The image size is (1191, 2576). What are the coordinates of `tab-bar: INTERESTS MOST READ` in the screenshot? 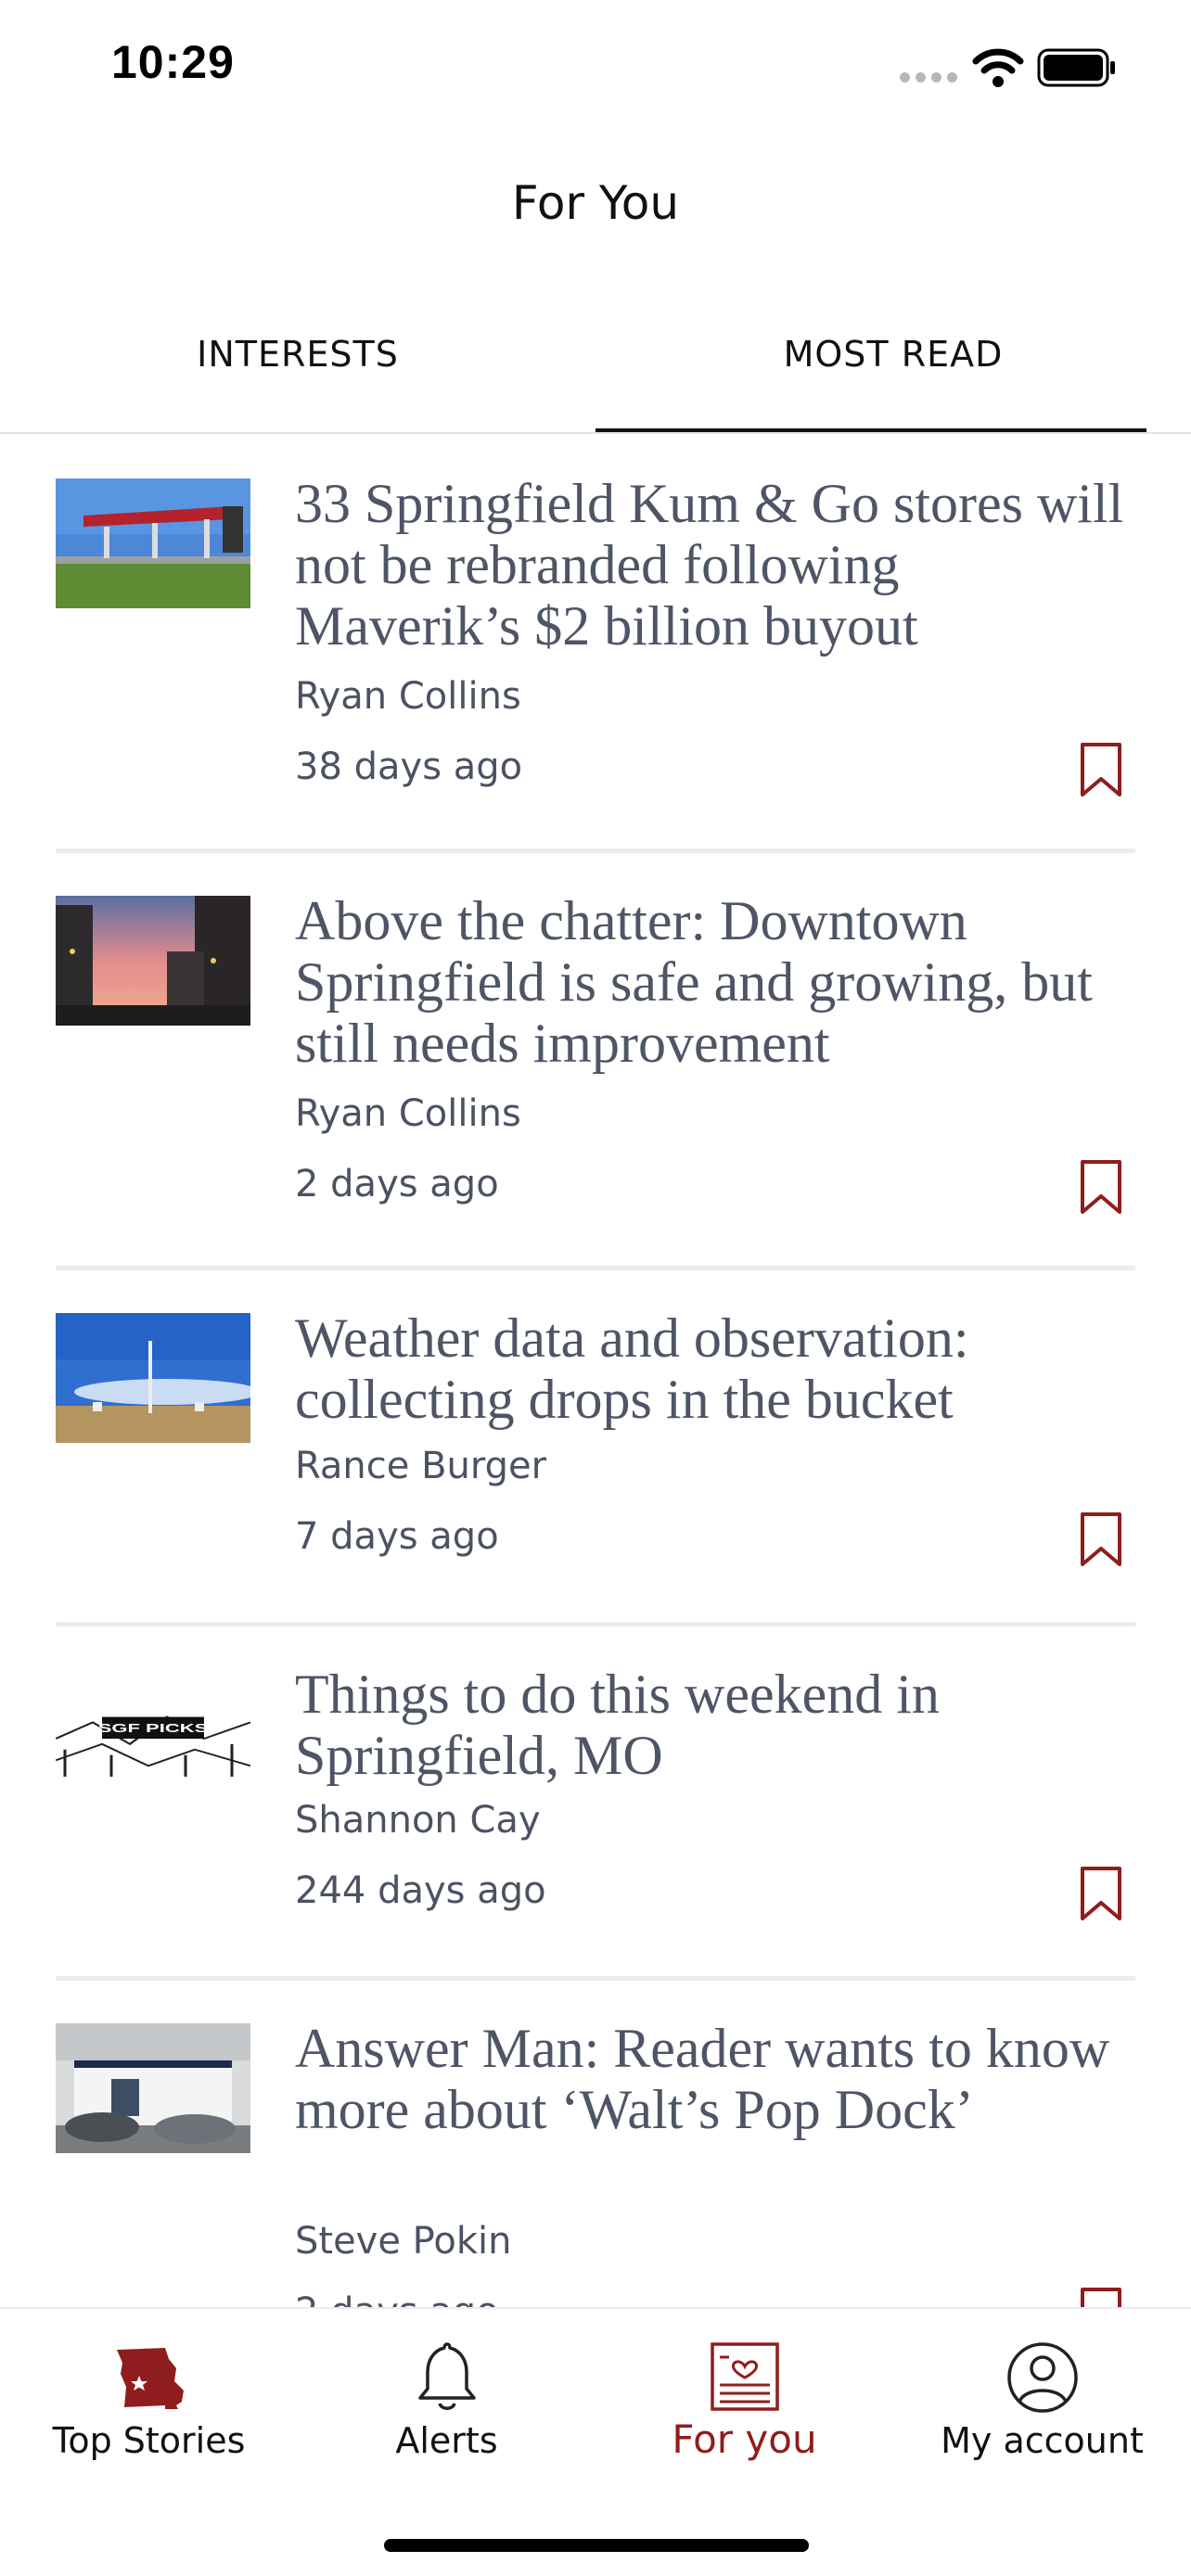 It's located at (595, 370).